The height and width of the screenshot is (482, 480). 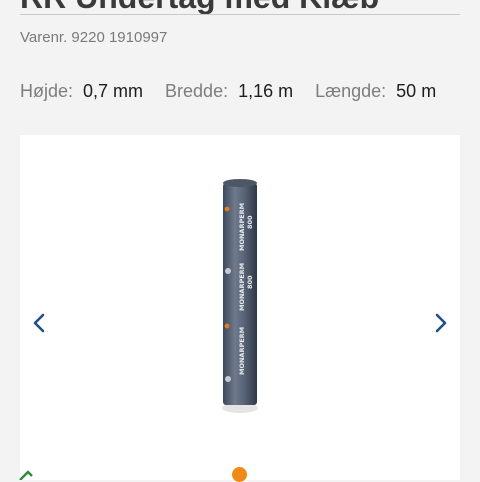 I want to click on roll-brand-text-2: MONARPERM, so click(x=242, y=287).